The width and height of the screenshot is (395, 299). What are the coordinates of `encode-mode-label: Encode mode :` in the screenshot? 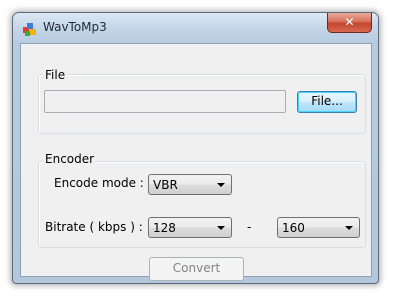 It's located at (99, 183).